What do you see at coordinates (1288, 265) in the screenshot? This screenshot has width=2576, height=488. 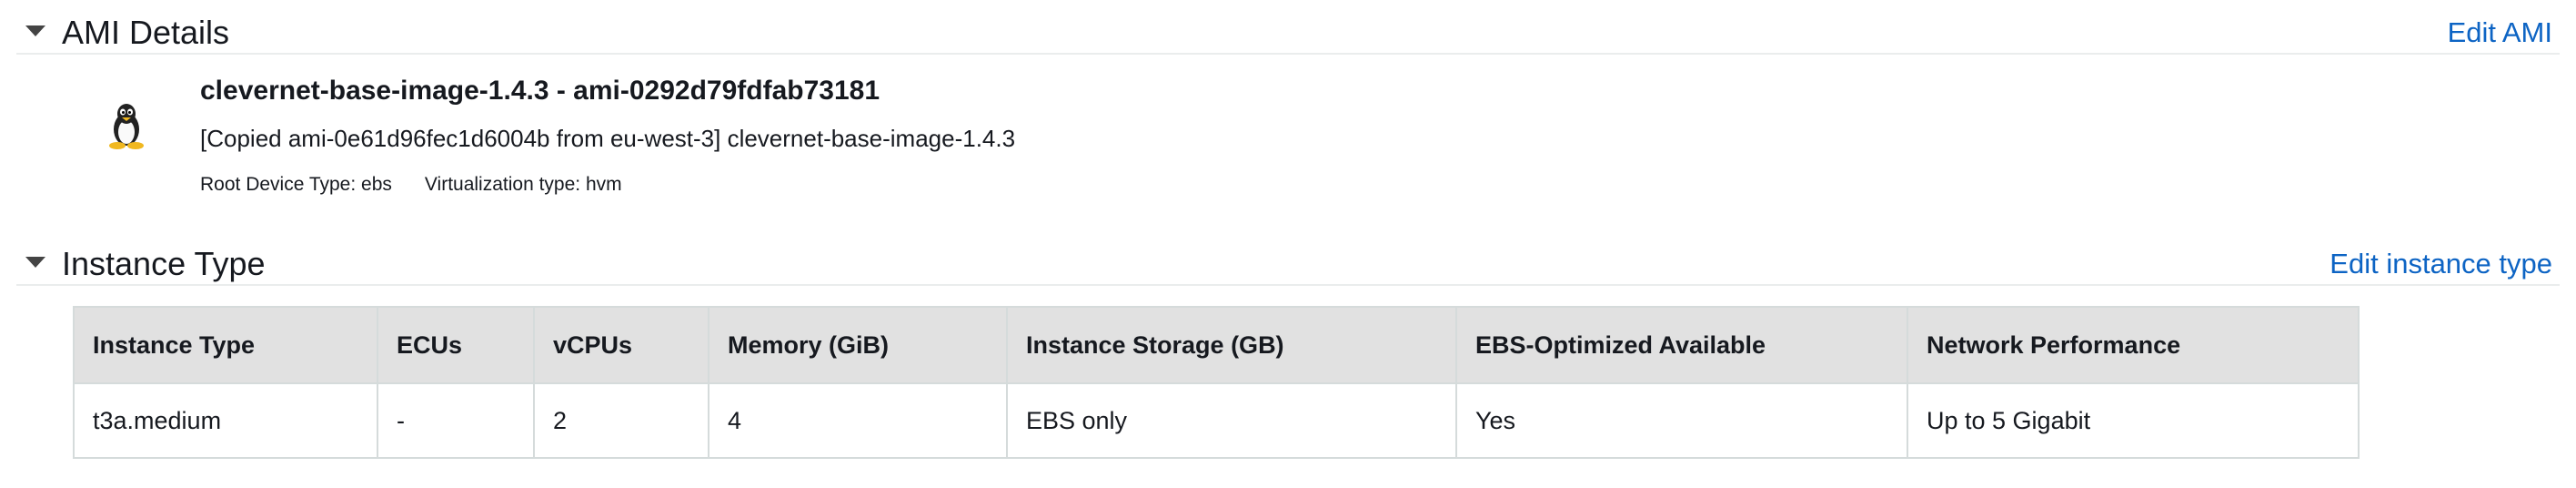 I see `instance-type-header: Instance Type Edit instance type` at bounding box center [1288, 265].